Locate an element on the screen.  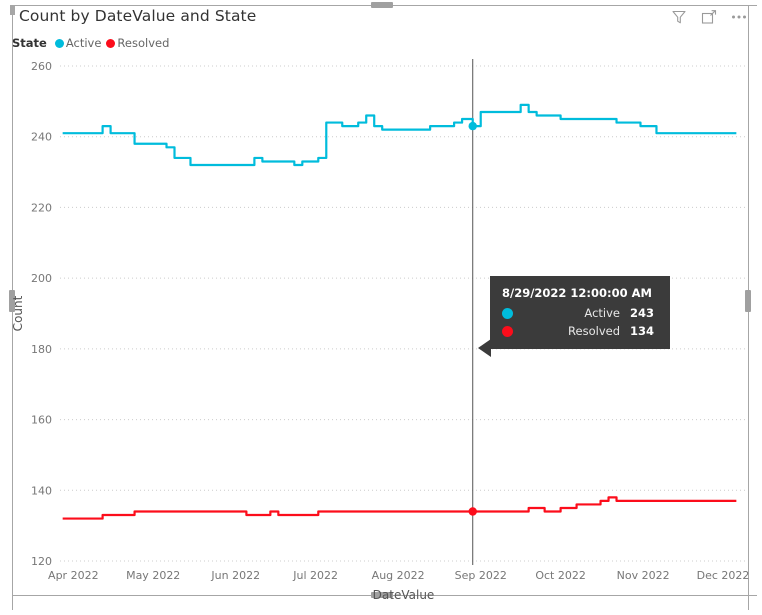
resize-handle-bottom is located at coordinates (382, 595).